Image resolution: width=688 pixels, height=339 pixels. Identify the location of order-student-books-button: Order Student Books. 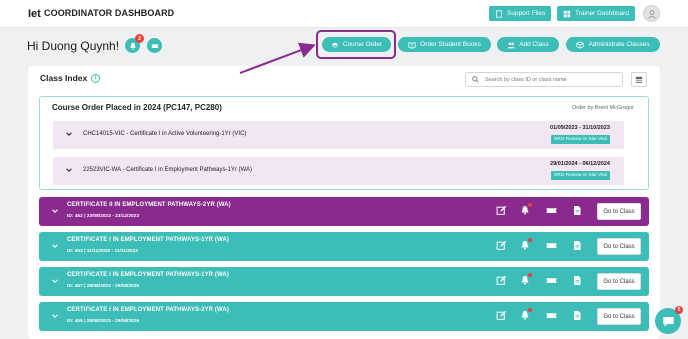
(444, 44).